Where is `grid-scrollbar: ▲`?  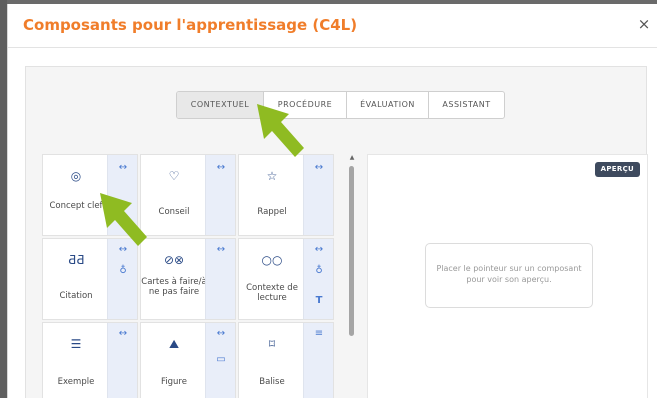
grid-scrollbar: ▲ is located at coordinates (352, 276).